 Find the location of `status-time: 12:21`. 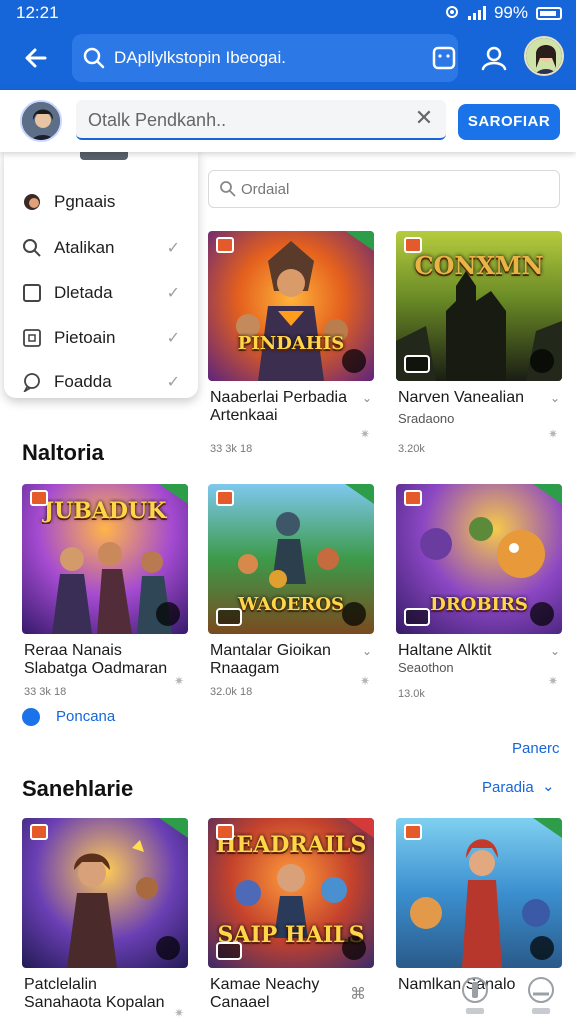

status-time: 12:21 is located at coordinates (37, 12).